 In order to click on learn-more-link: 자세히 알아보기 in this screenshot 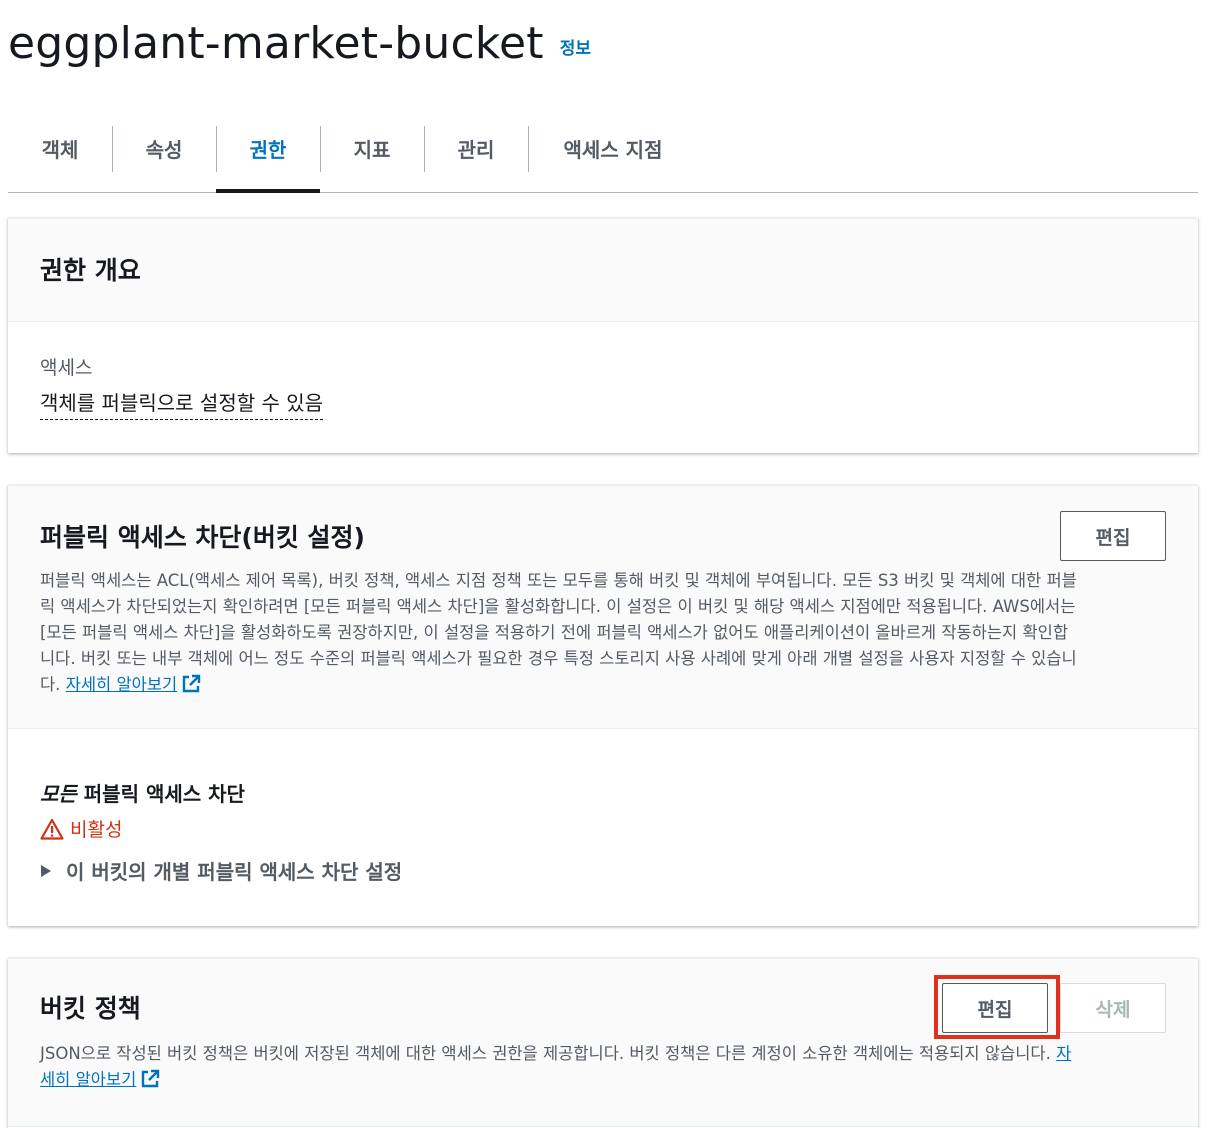, I will do `click(122, 684)`.